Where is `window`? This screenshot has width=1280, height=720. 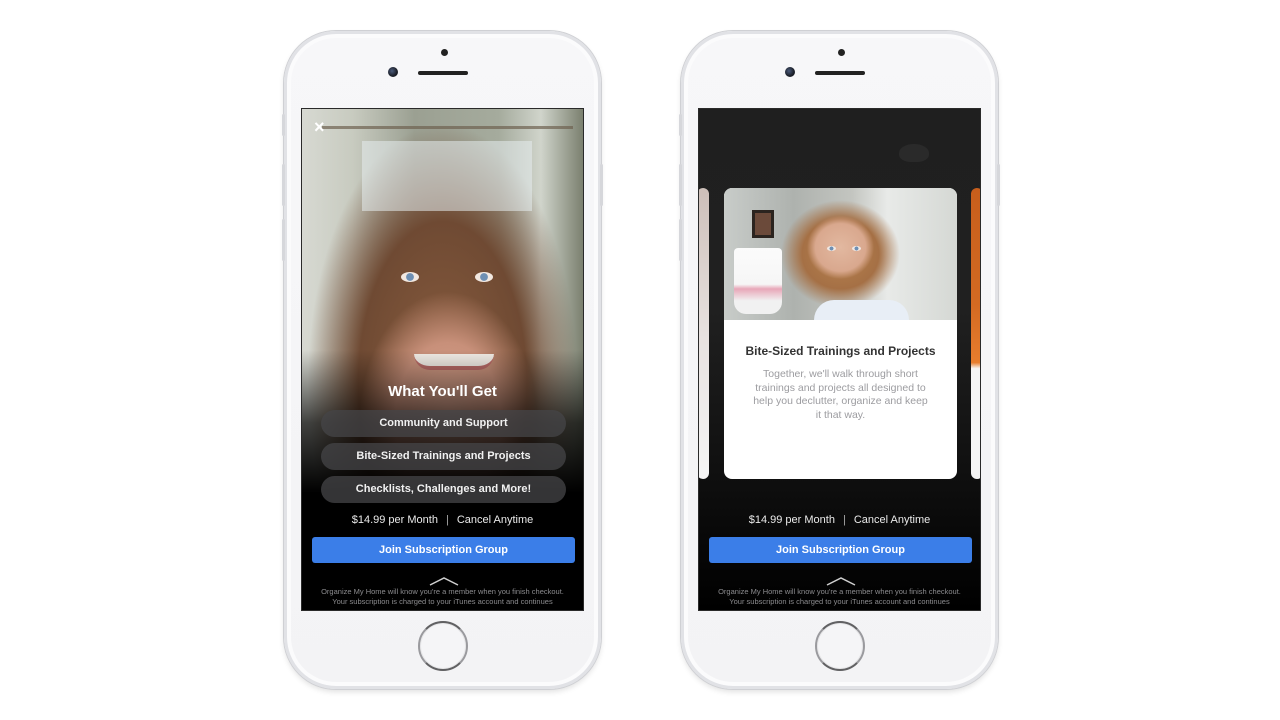
window is located at coordinates (447, 176).